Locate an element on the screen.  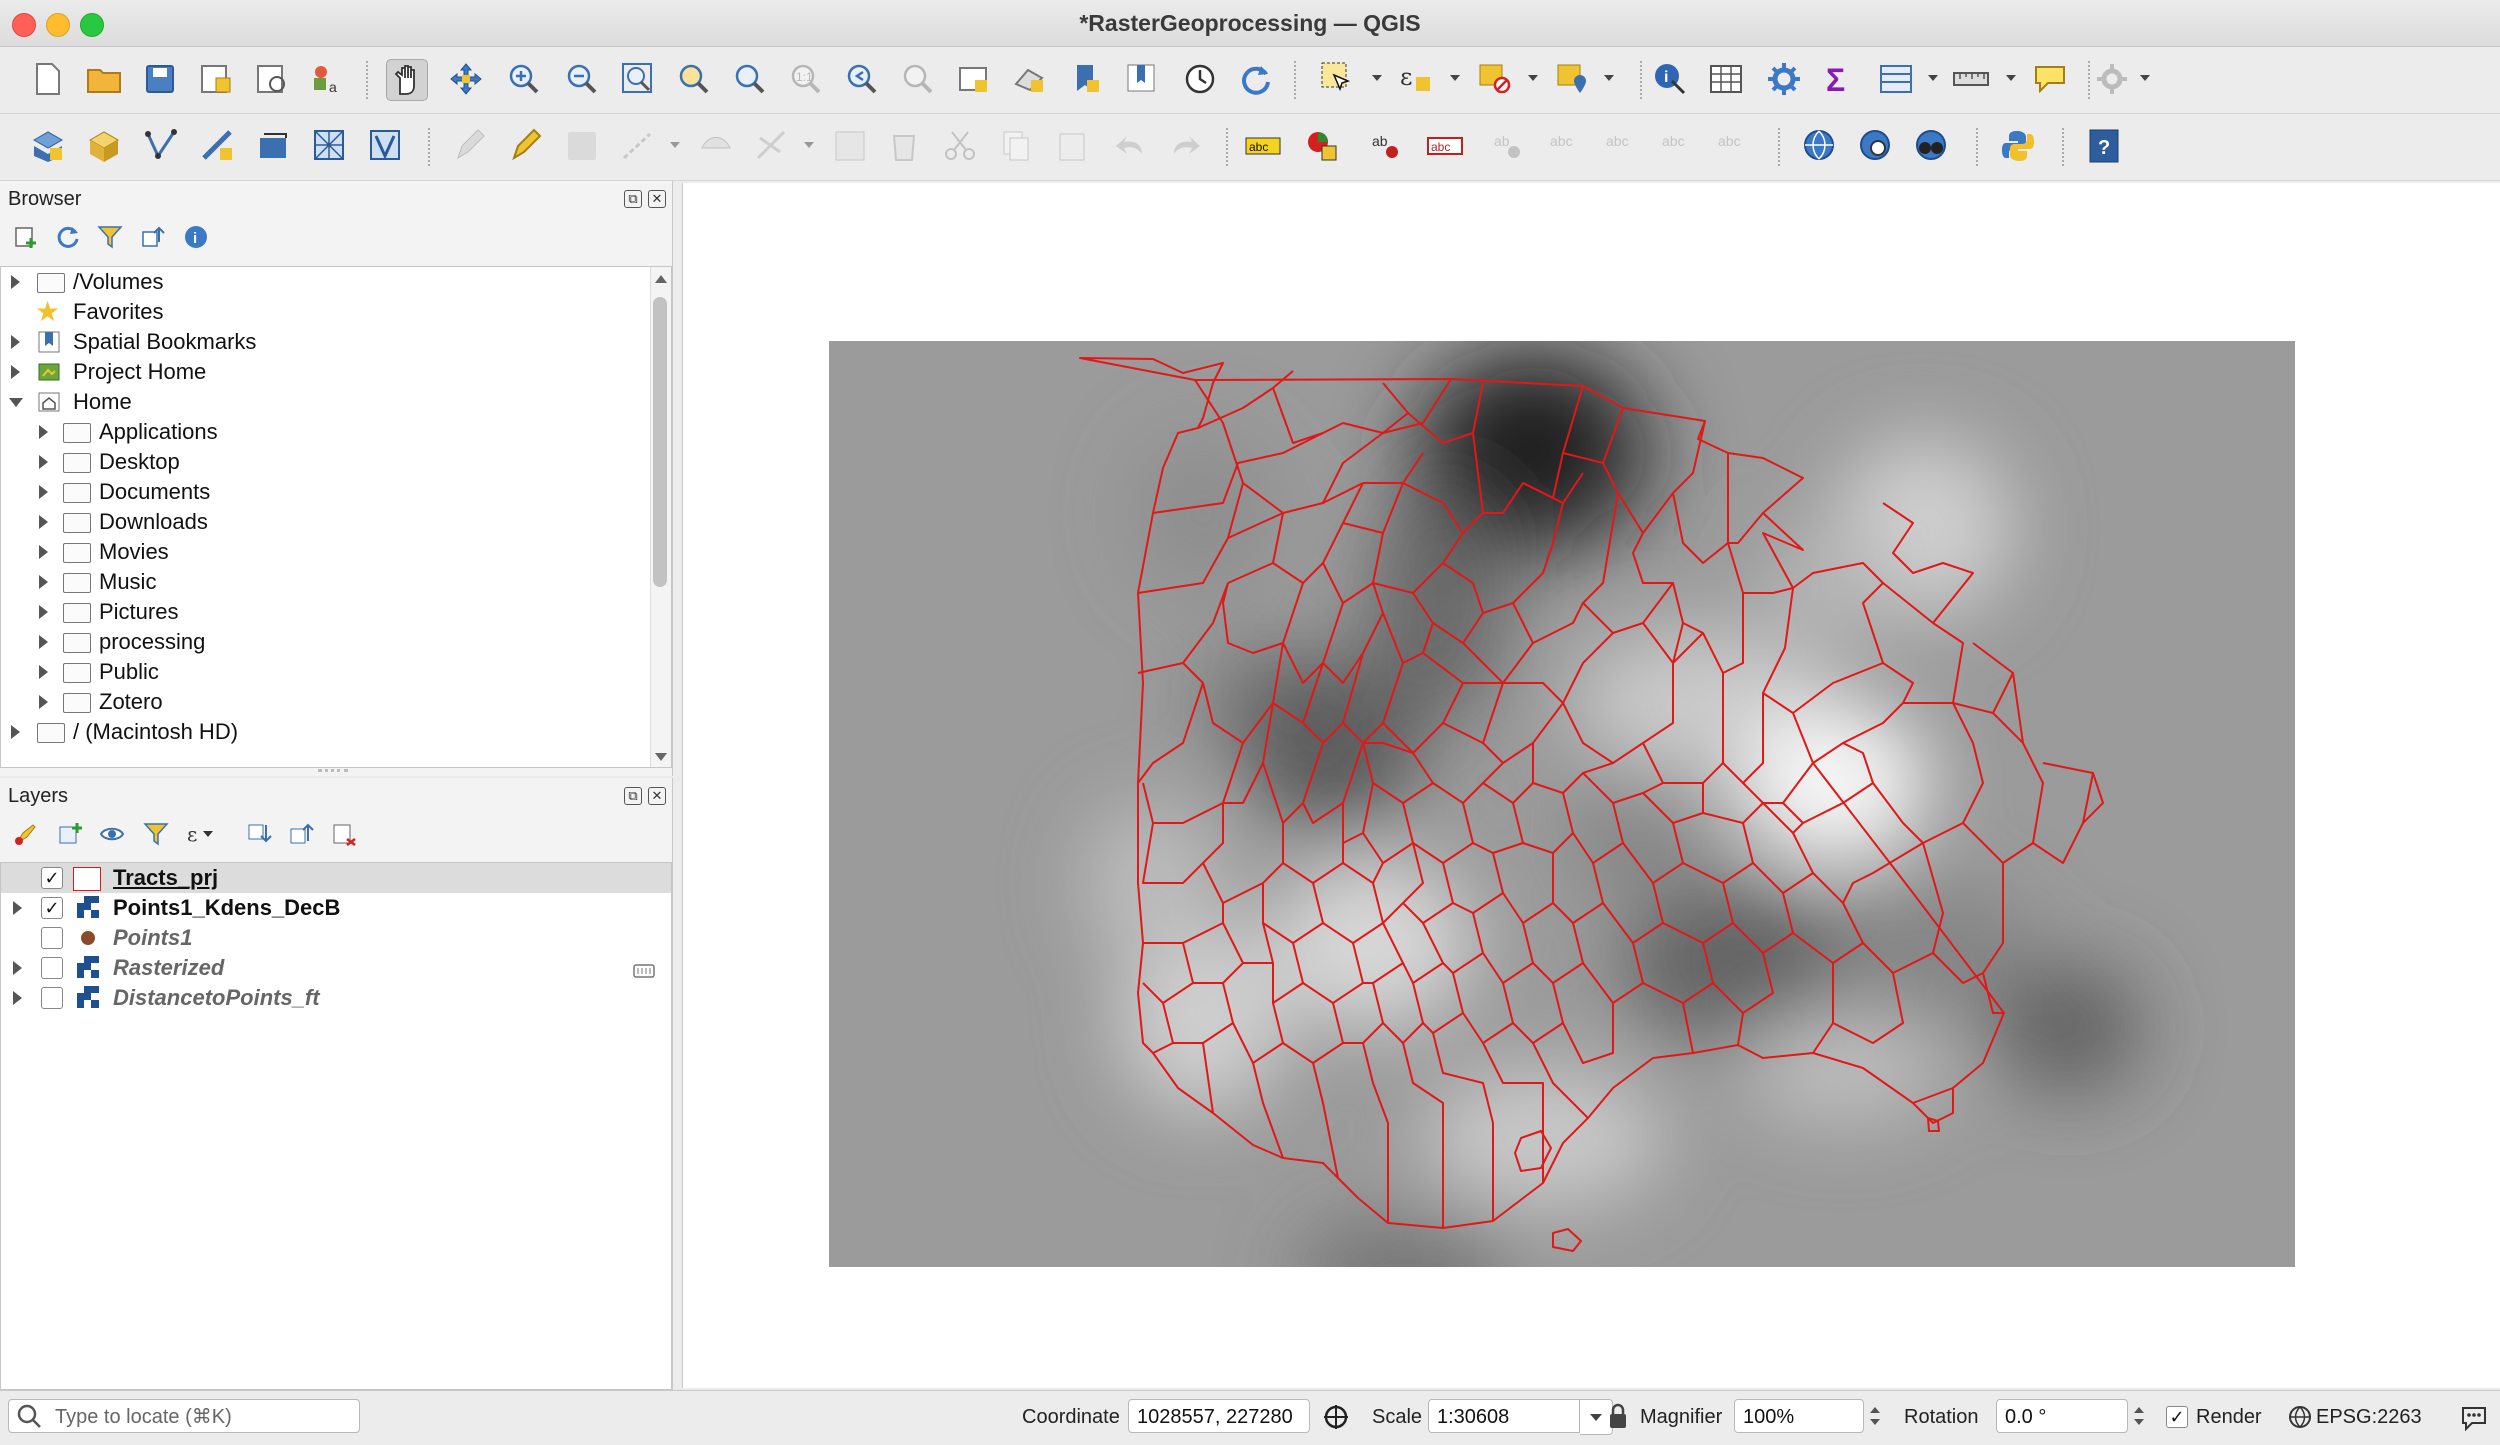
toggle-extents-mouse-icon is located at coordinates (1336, 1420).